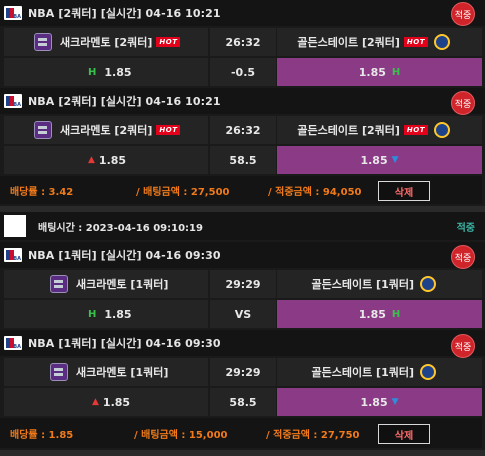  I want to click on bet-time-header: 배팅시간 : 2023-04-16 09:10:19 적중, so click(242, 226).